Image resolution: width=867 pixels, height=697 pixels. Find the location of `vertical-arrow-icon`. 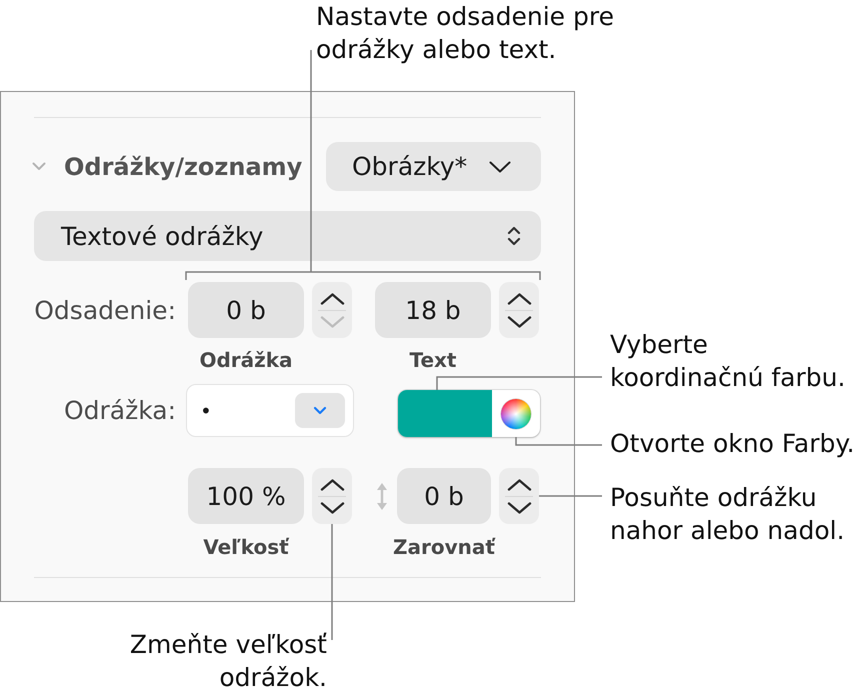

vertical-arrow-icon is located at coordinates (382, 496).